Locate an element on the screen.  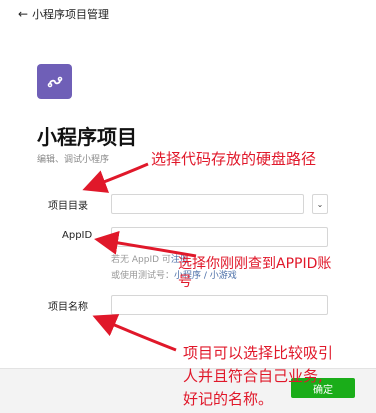
appid-hint-text: 若无 AppID 可 is located at coordinates (141, 260).